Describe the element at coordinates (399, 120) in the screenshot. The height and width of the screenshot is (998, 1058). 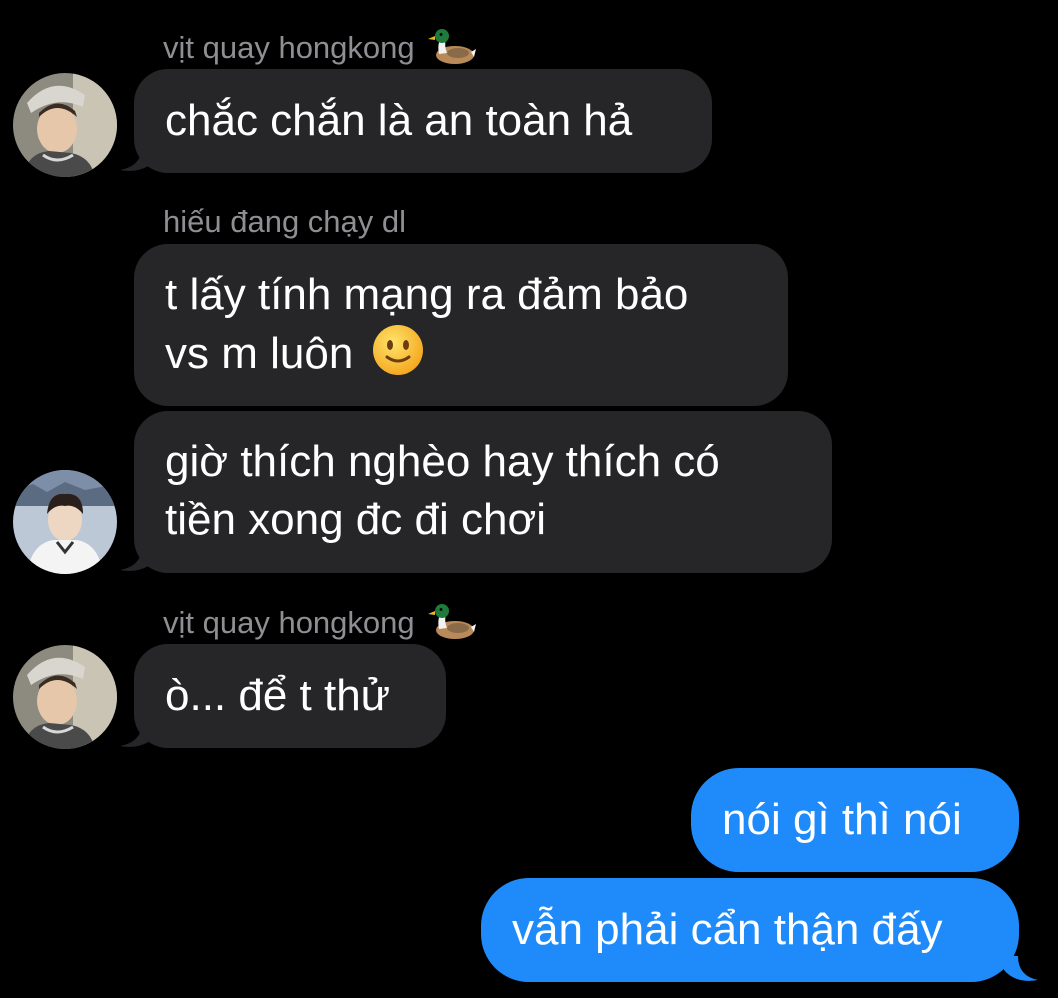
I see `message-text: chắc chắn là an toàn hả` at that location.